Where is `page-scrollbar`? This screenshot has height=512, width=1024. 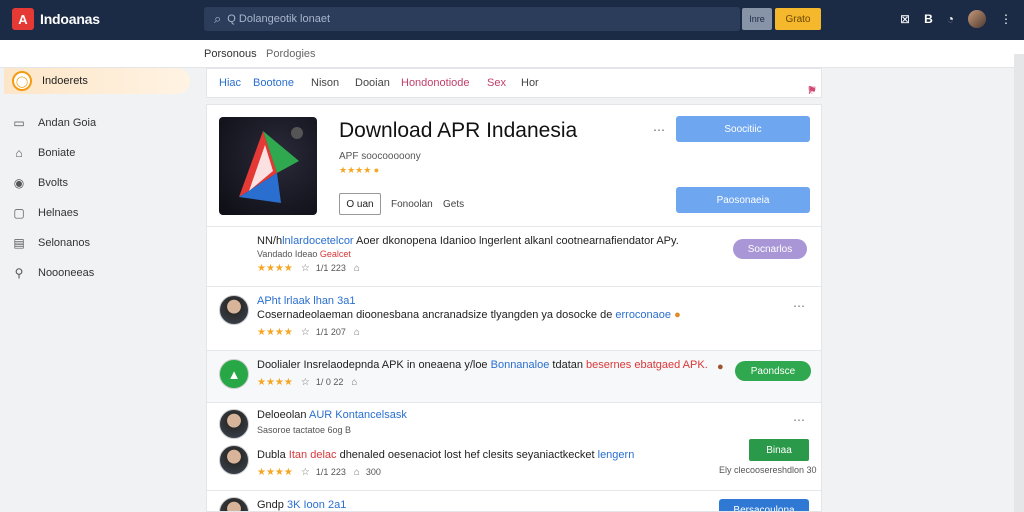
page-scrollbar is located at coordinates (1019, 283).